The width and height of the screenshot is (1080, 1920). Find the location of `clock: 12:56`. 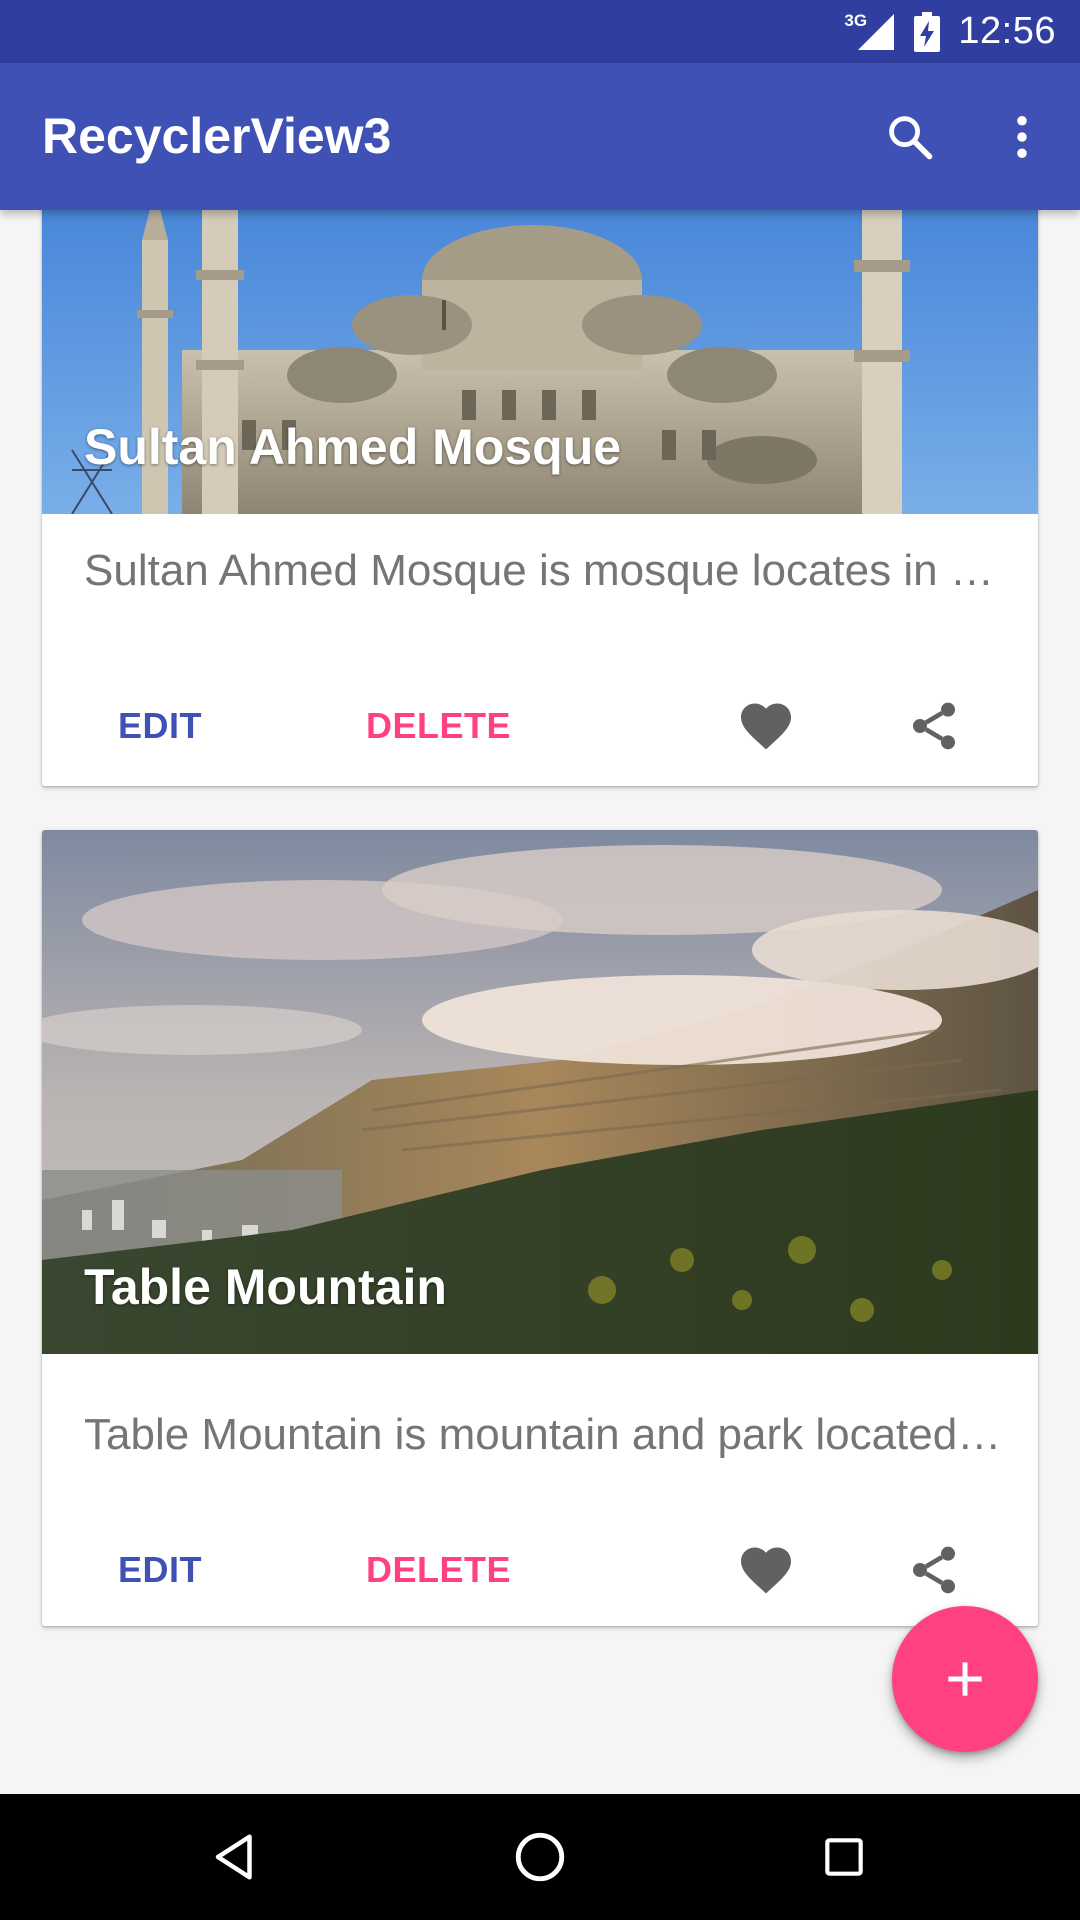

clock: 12:56 is located at coordinates (1007, 31).